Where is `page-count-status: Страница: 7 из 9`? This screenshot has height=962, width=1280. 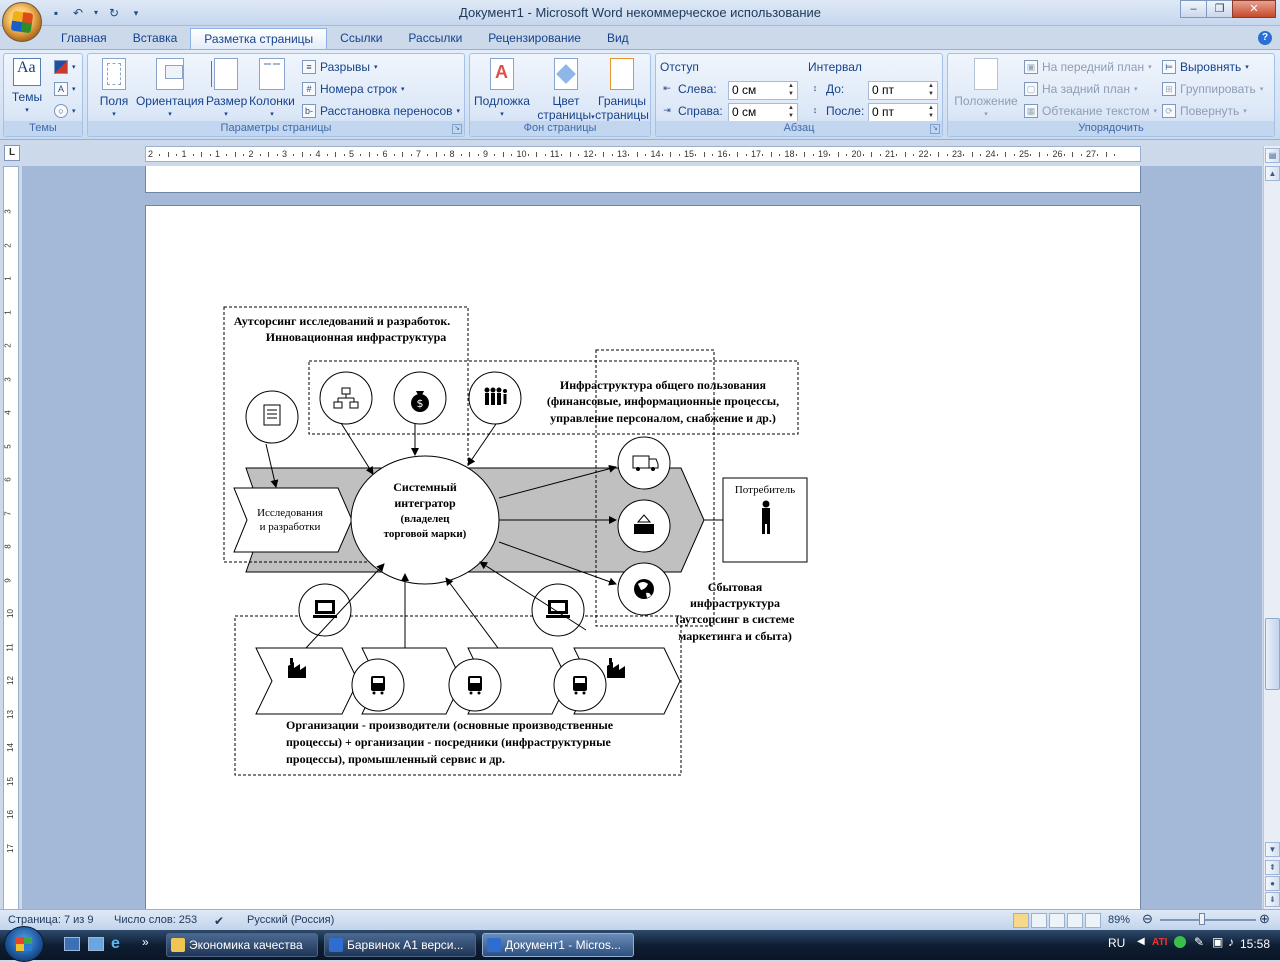
page-count-status: Страница: 7 из 9 is located at coordinates (51, 920).